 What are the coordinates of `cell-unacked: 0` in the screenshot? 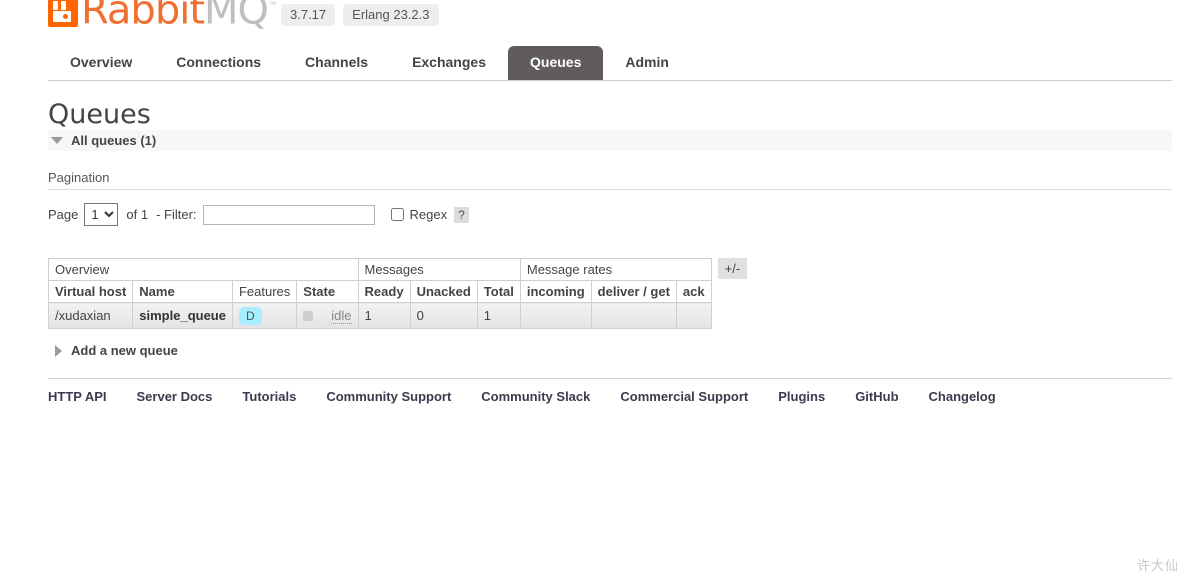 It's located at (443, 315).